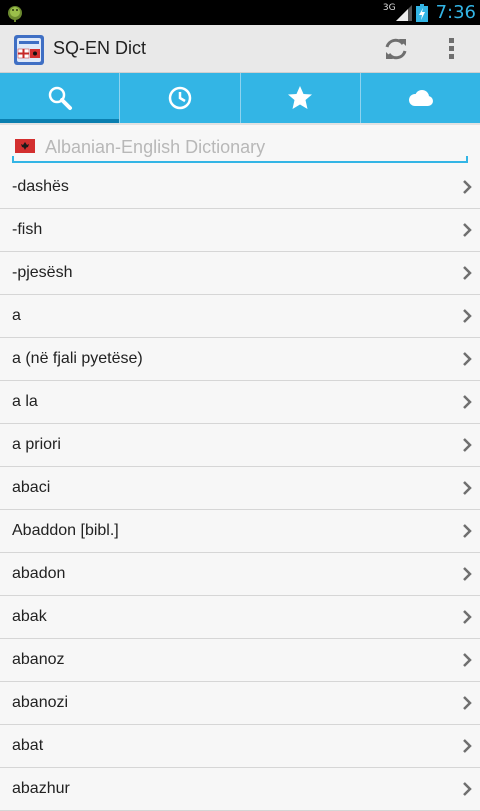 Image resolution: width=480 pixels, height=811 pixels. I want to click on list-item: -fish, so click(240, 230).